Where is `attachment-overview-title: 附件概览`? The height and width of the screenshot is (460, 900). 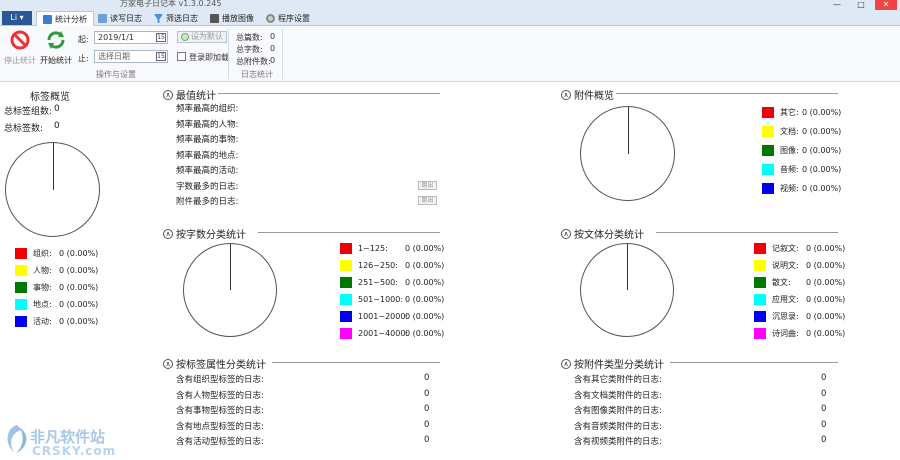 attachment-overview-title: 附件概览 is located at coordinates (594, 96).